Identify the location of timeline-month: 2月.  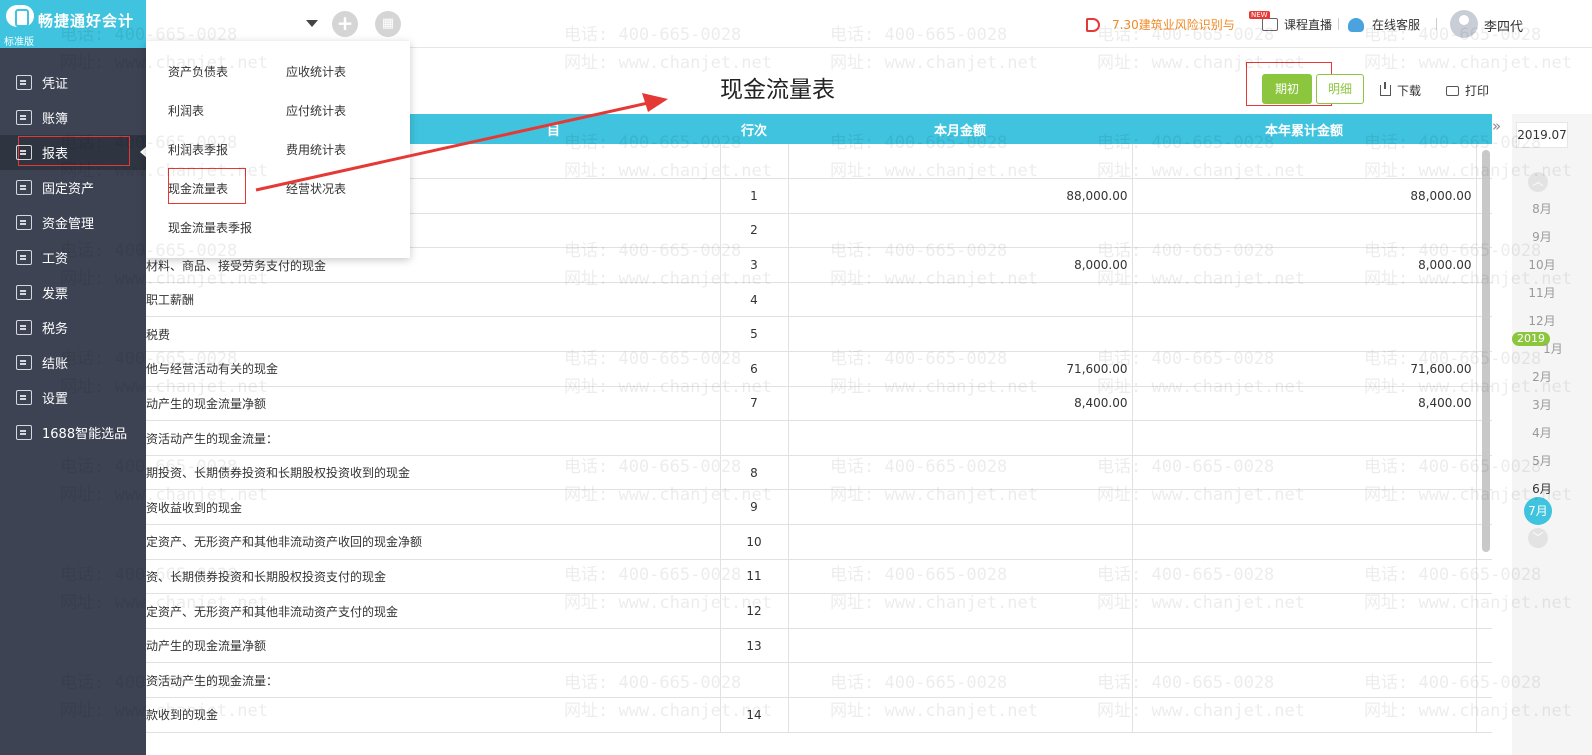
(1542, 376).